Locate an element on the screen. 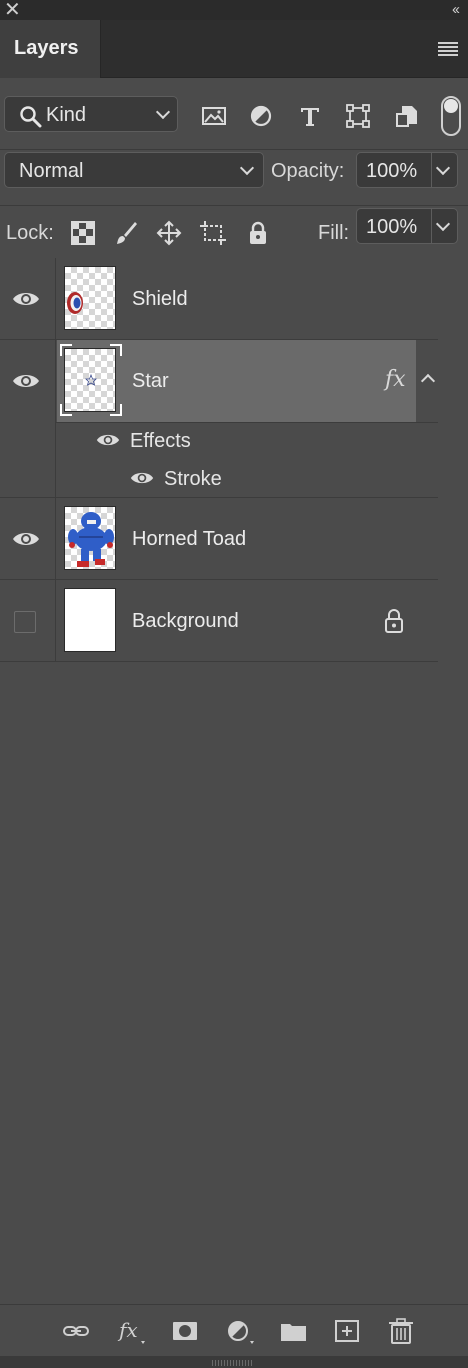 The image size is (468, 1368). collapse-panel-icon: ‹‹ is located at coordinates (456, 10).